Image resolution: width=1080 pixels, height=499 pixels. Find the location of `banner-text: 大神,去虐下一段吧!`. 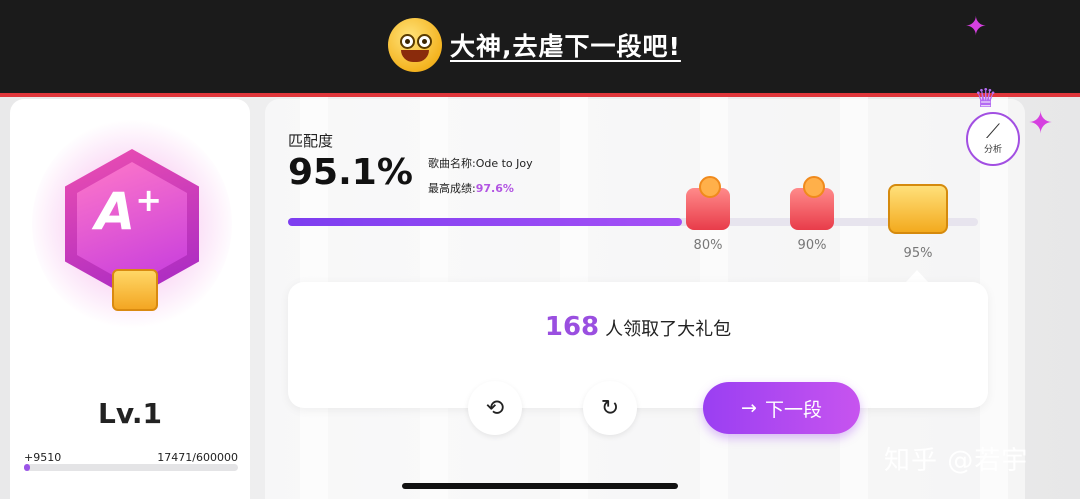

banner-text: 大神,去虐下一段吧! is located at coordinates (565, 46).